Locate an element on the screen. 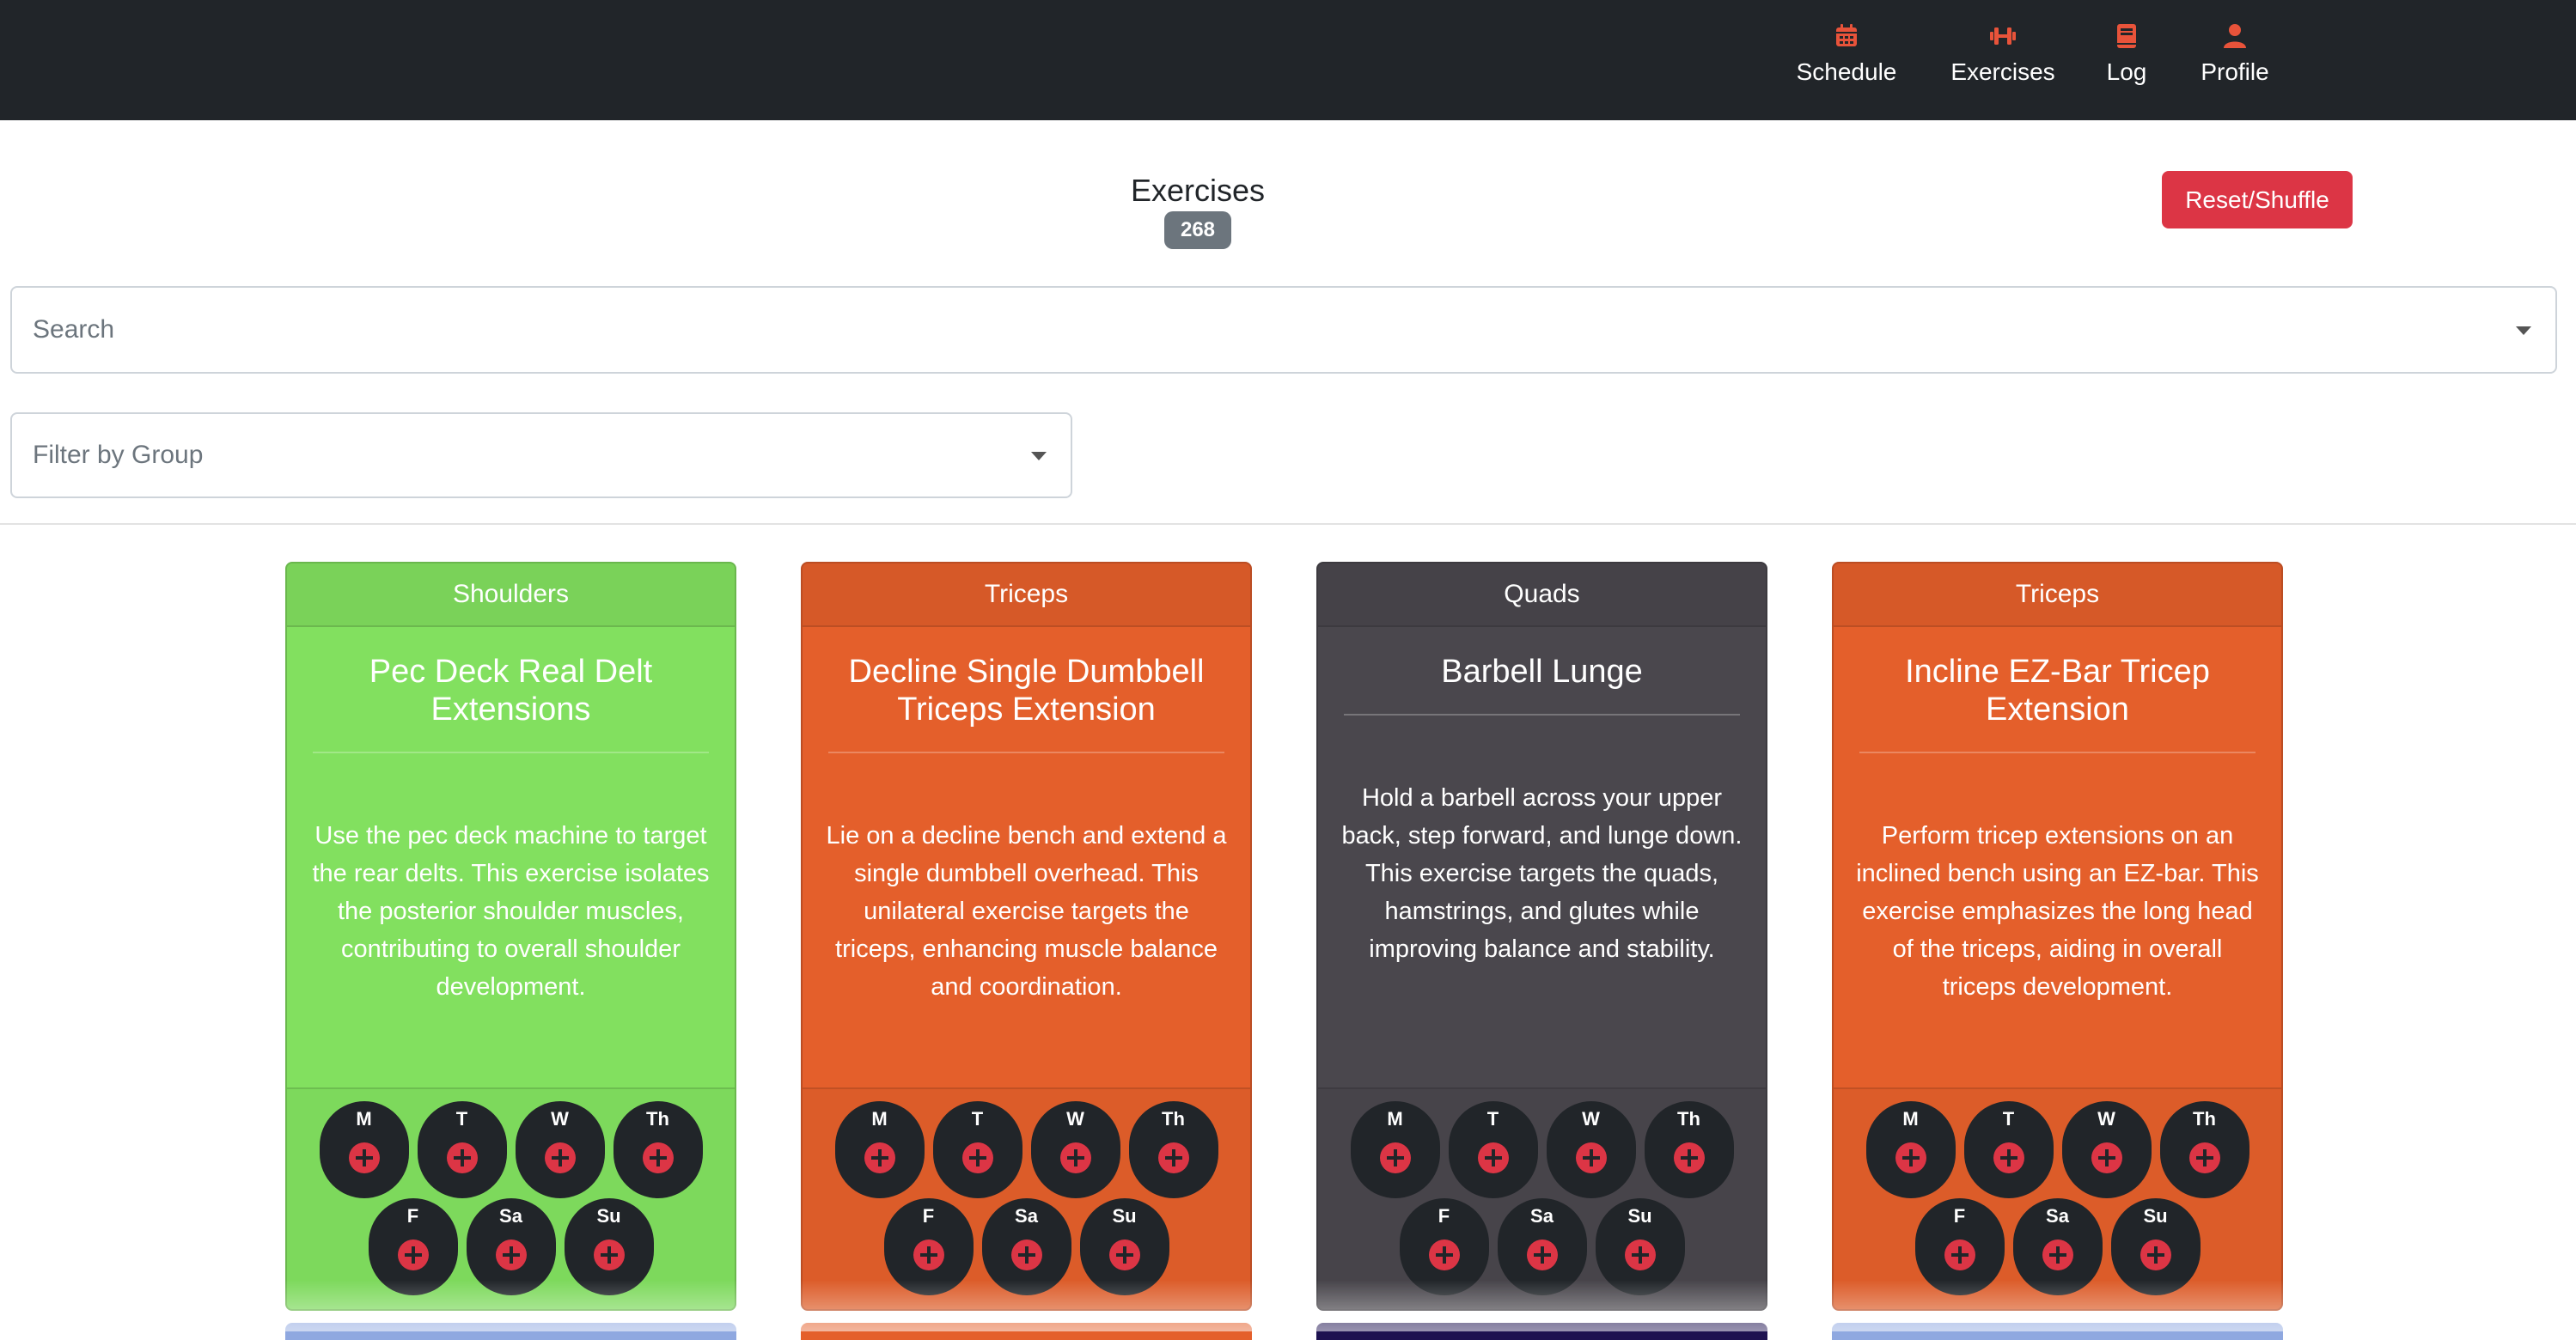  nav-log: Log is located at coordinates (2127, 61).